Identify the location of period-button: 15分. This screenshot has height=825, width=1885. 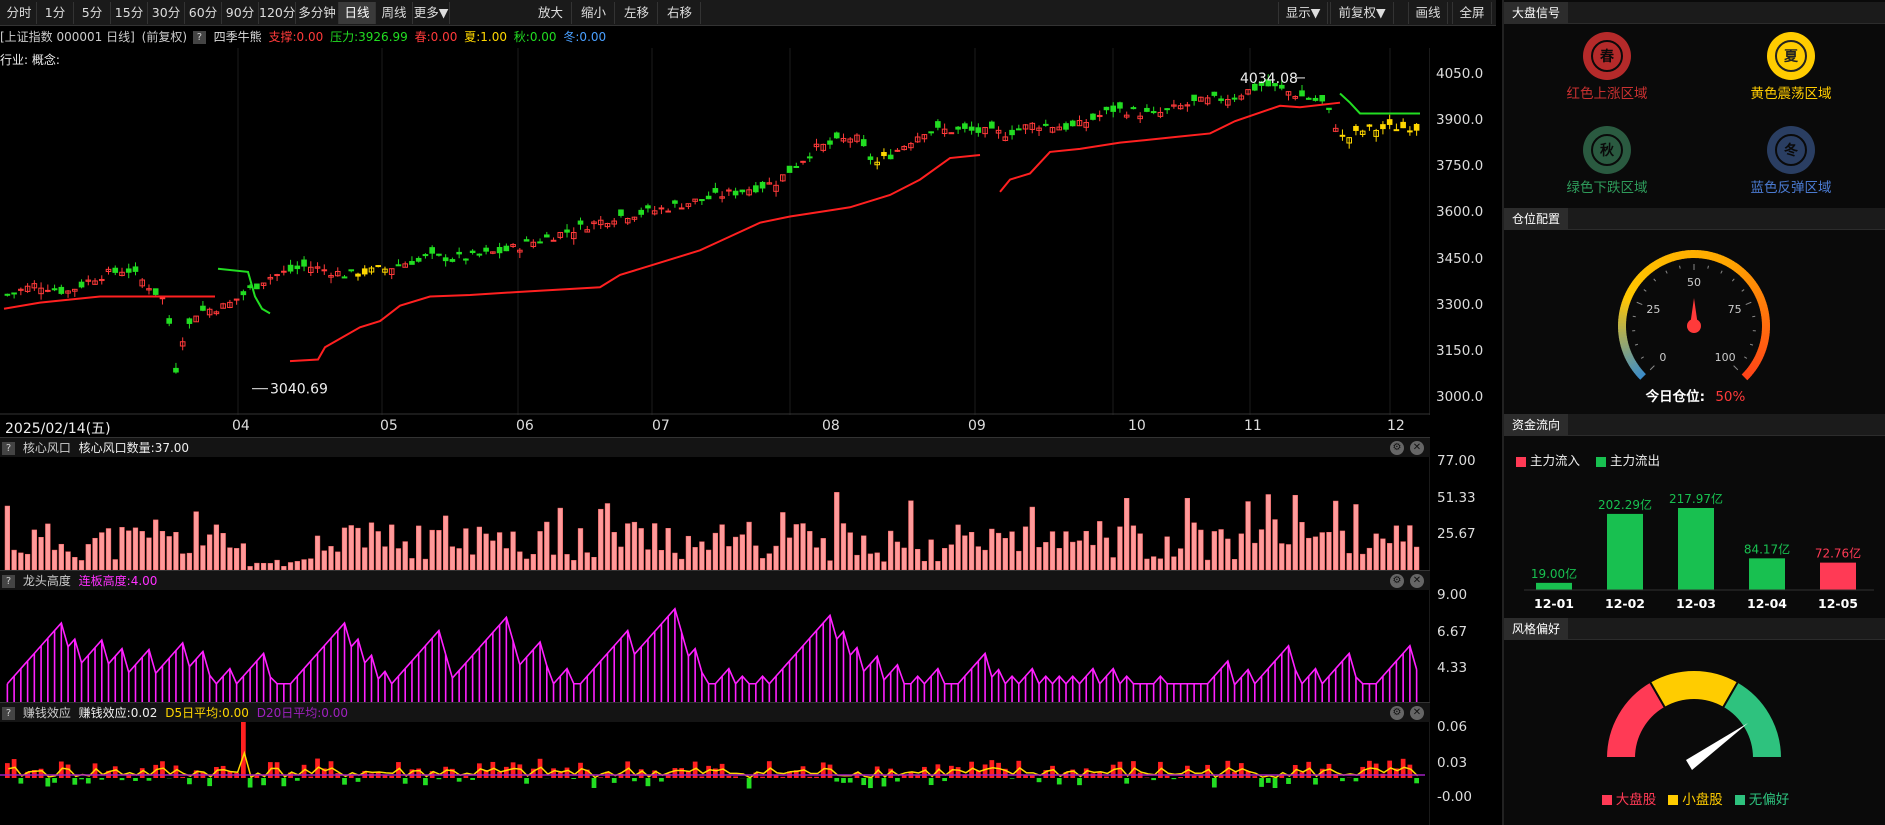
(129, 13).